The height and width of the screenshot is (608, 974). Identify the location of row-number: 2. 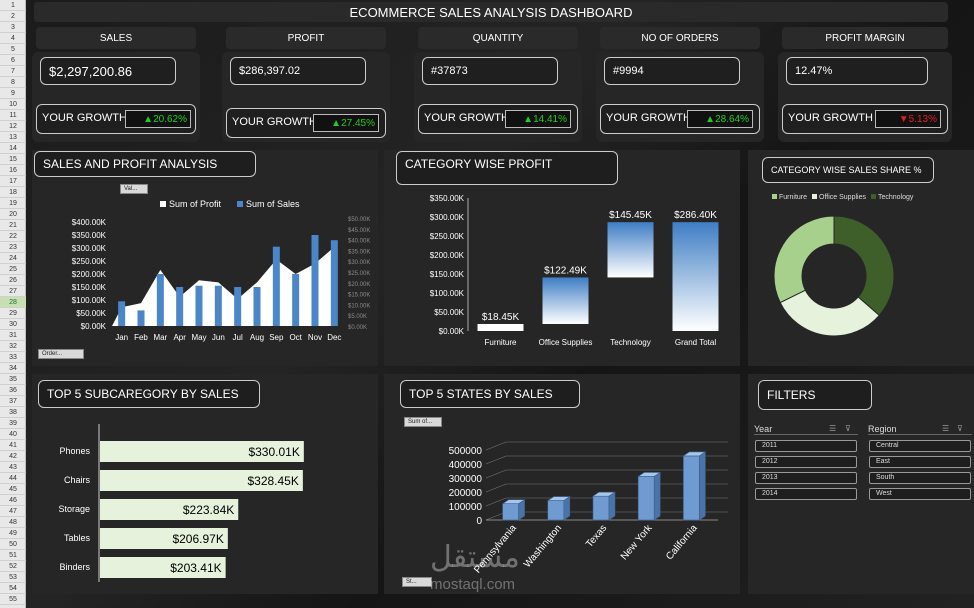
(13, 16).